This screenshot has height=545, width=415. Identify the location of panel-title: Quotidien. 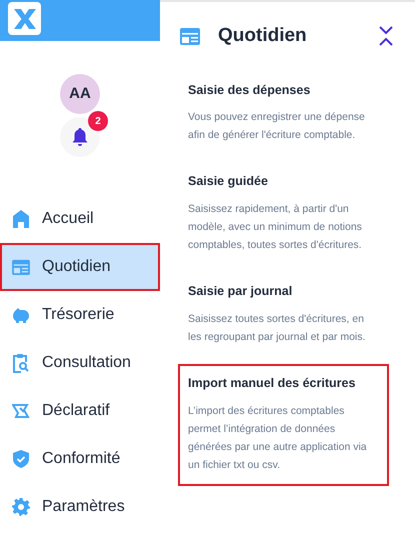
(262, 36).